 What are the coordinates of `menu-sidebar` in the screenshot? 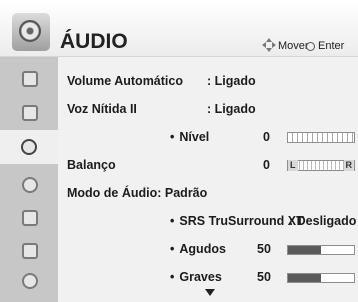 It's located at (29, 179).